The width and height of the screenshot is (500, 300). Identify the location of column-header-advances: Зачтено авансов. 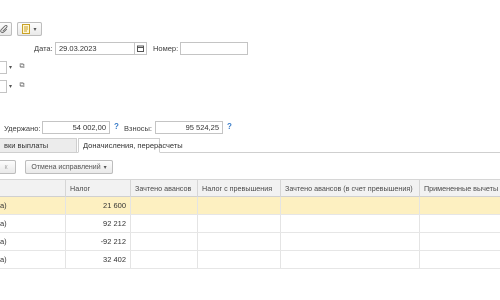
(164, 188).